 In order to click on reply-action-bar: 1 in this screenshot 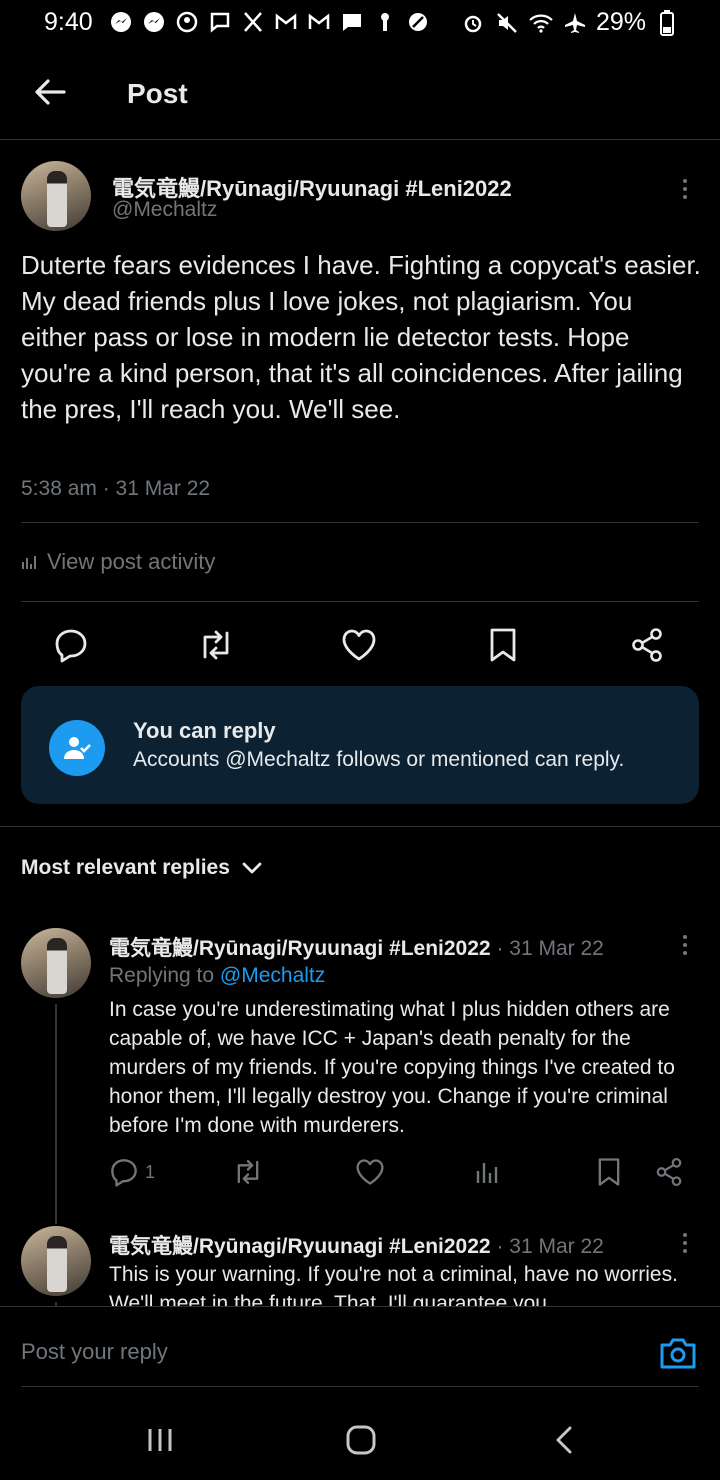, I will do `click(360, 1172)`.